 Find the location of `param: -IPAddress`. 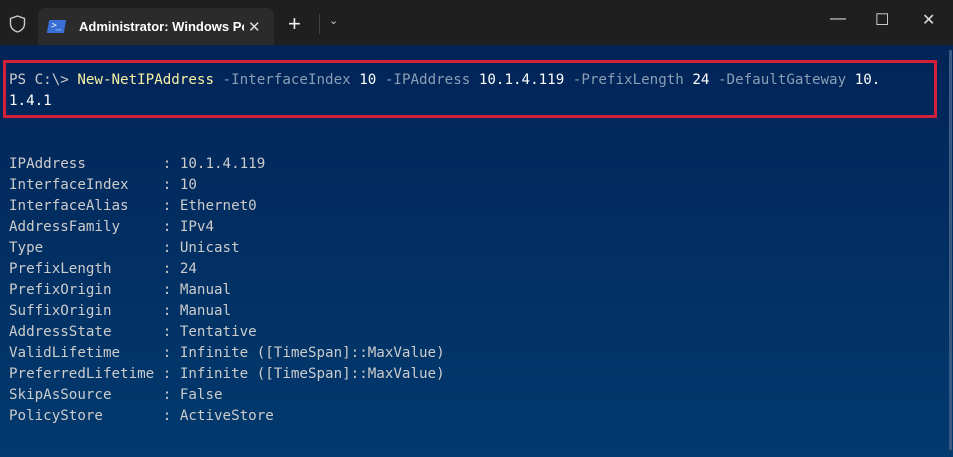

param: -IPAddress is located at coordinates (427, 80).